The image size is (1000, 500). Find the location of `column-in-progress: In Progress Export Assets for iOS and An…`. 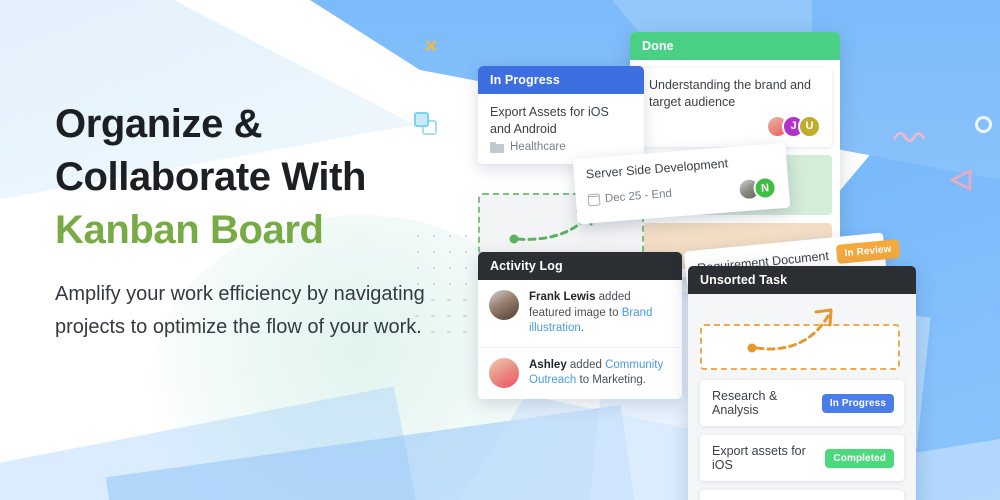

column-in-progress: In Progress Export Assets for iOS and An… is located at coordinates (561, 115).